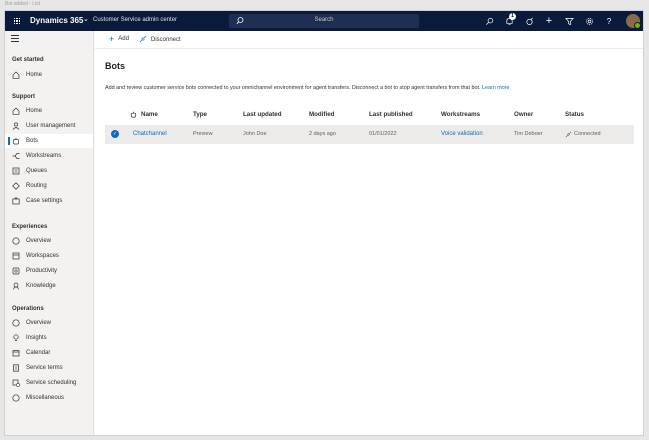  I want to click on assistant-icon, so click(529, 21).